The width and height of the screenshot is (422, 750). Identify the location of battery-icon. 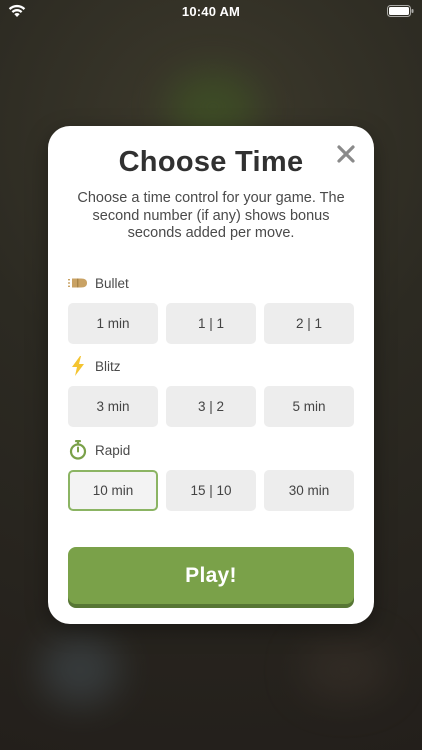
(400, 11).